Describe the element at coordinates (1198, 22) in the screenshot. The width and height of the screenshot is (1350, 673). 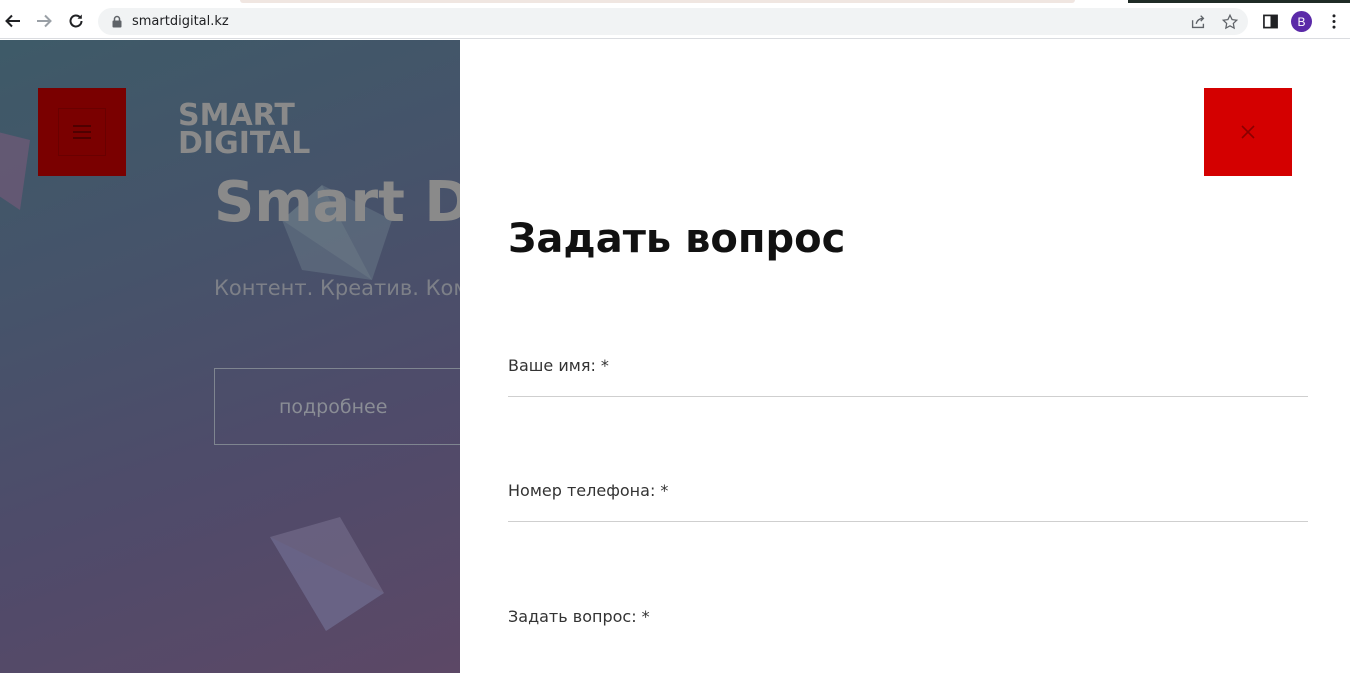
I see `share-icon` at that location.